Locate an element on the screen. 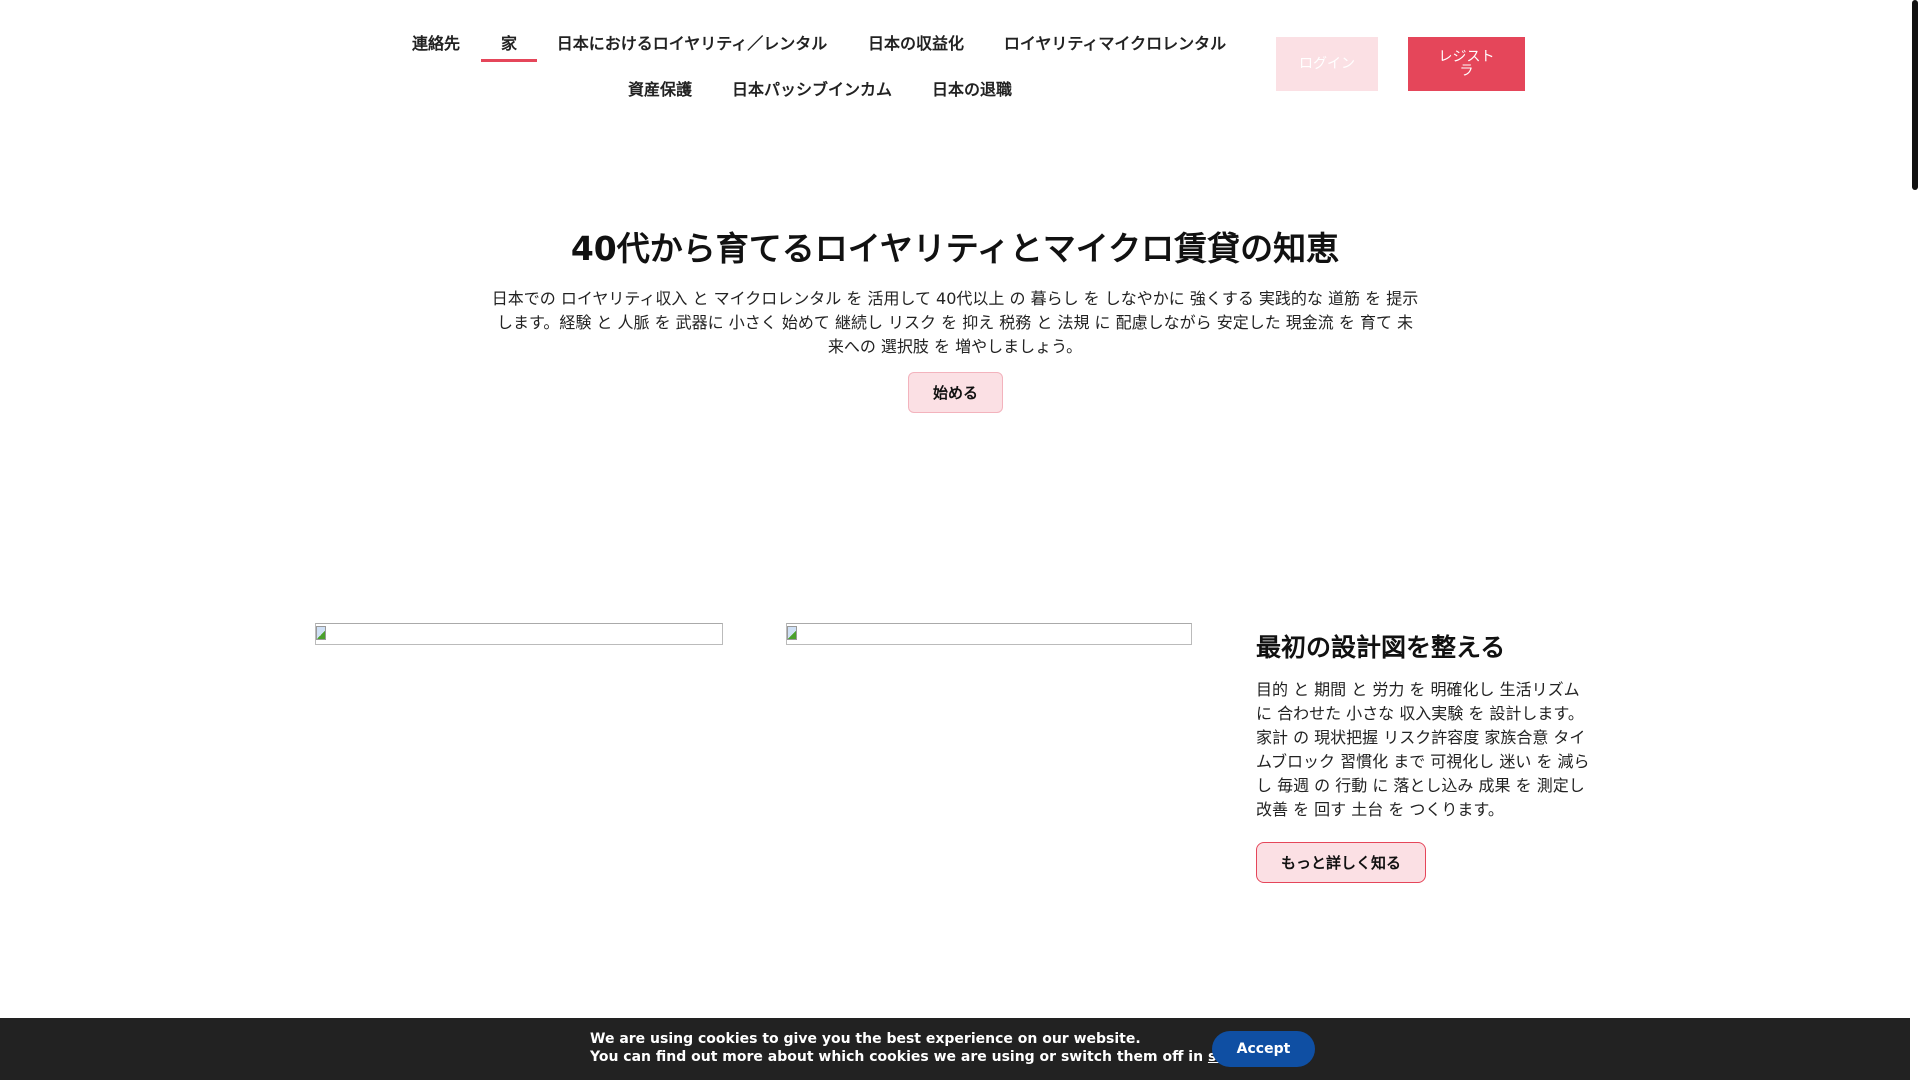  nav-monetization: 日本の収益化 is located at coordinates (916, 42).